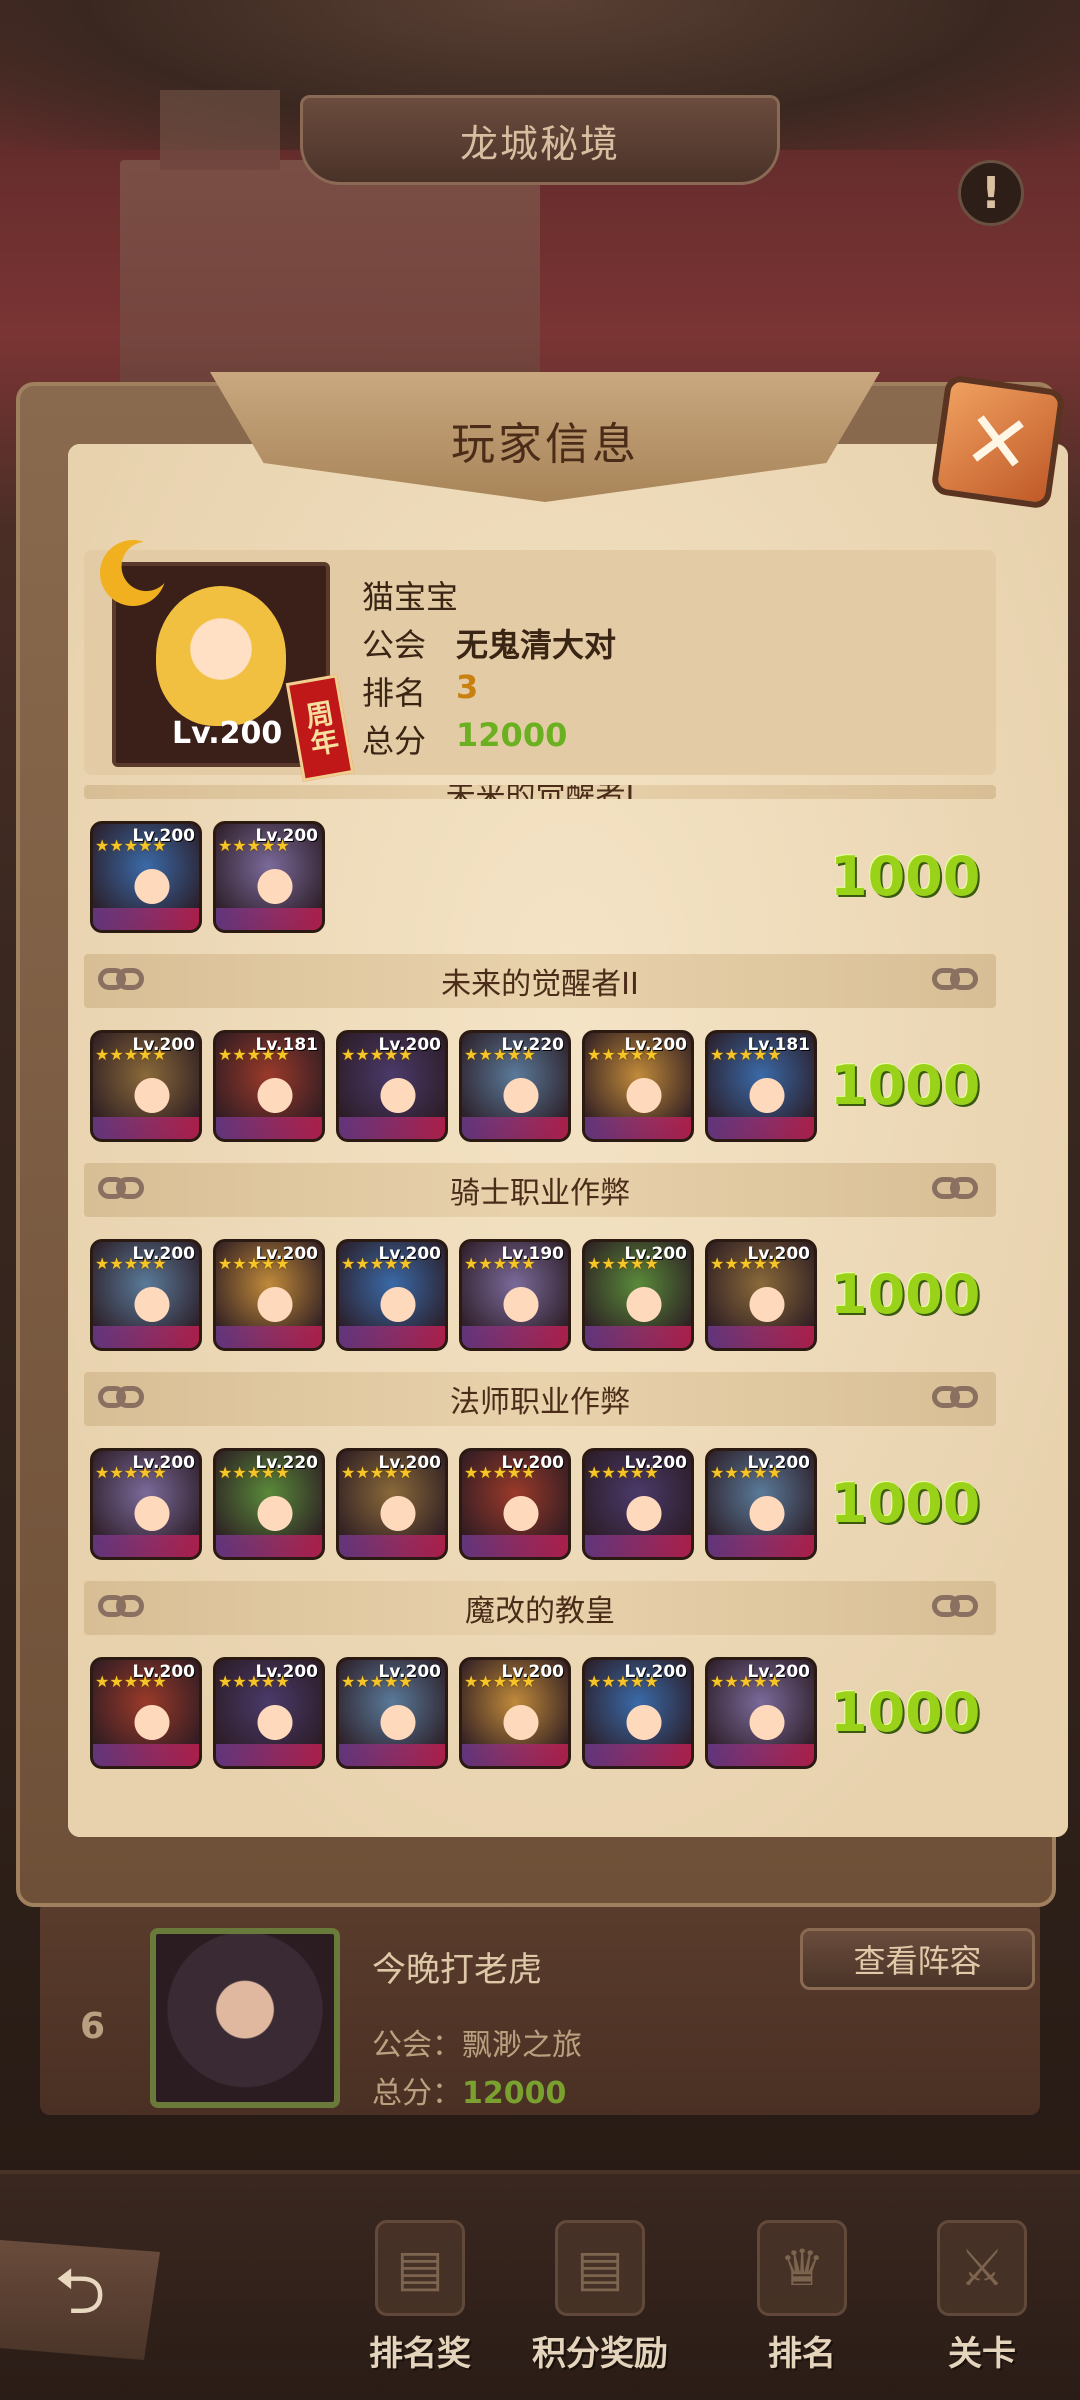 The width and height of the screenshot is (1080, 2400). I want to click on hero-row: Lv.200 ★★★★★ Lv.200 ★★★★★, so click(460, 876).